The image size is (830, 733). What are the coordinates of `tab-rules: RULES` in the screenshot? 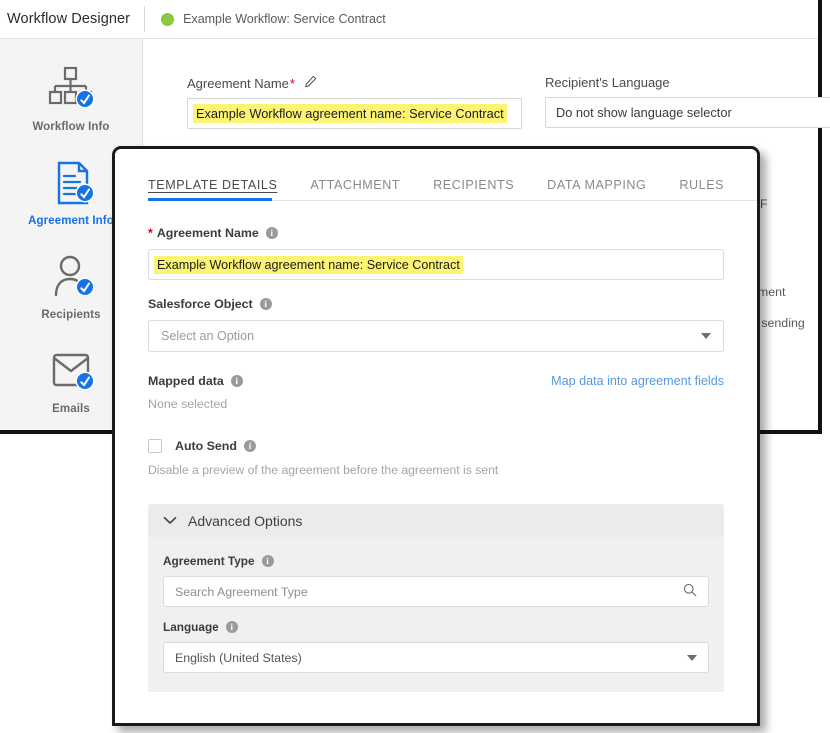 It's located at (701, 189).